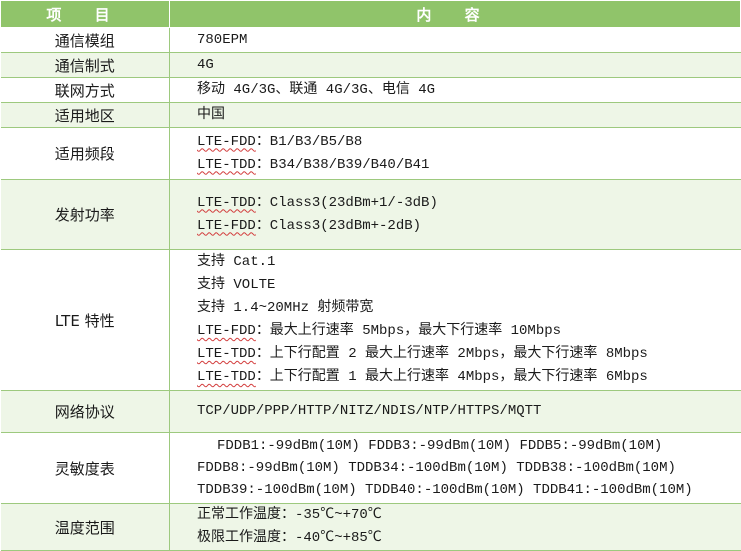 Image resolution: width=741 pixels, height=551 pixels. Describe the element at coordinates (236, 262) in the screenshot. I see `lte-feature-line: 支持 Cat.1` at that location.